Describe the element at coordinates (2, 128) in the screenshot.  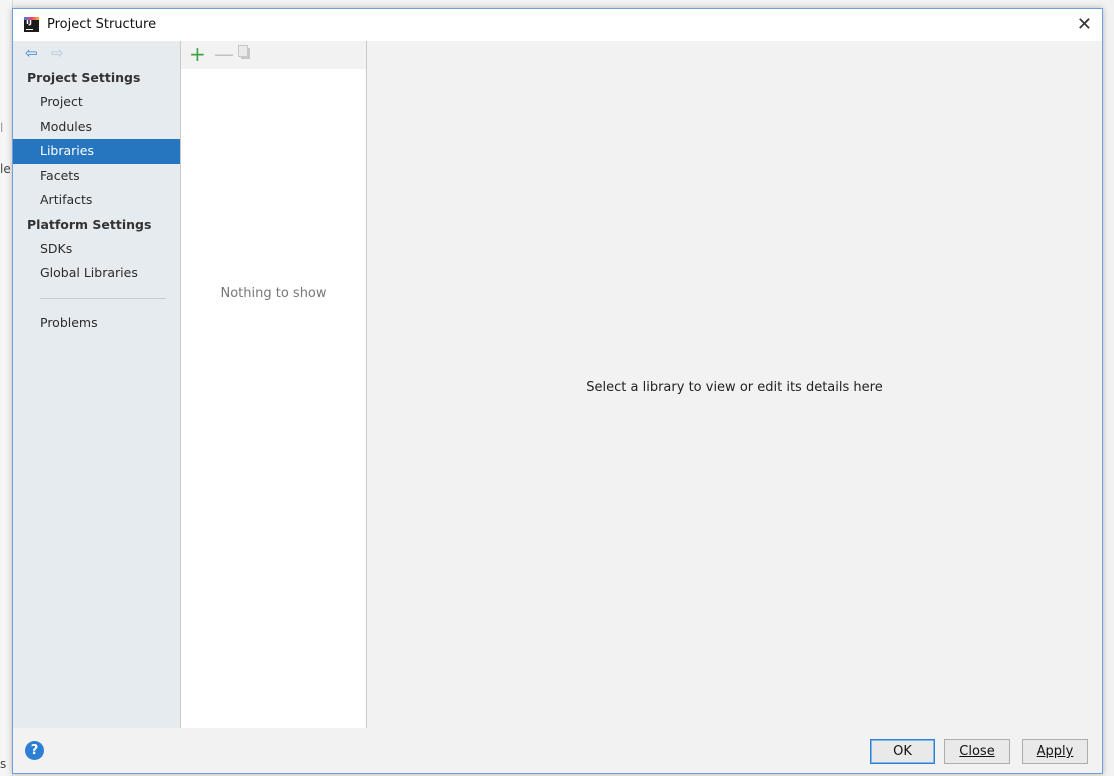
I see `background-fragment: l` at that location.